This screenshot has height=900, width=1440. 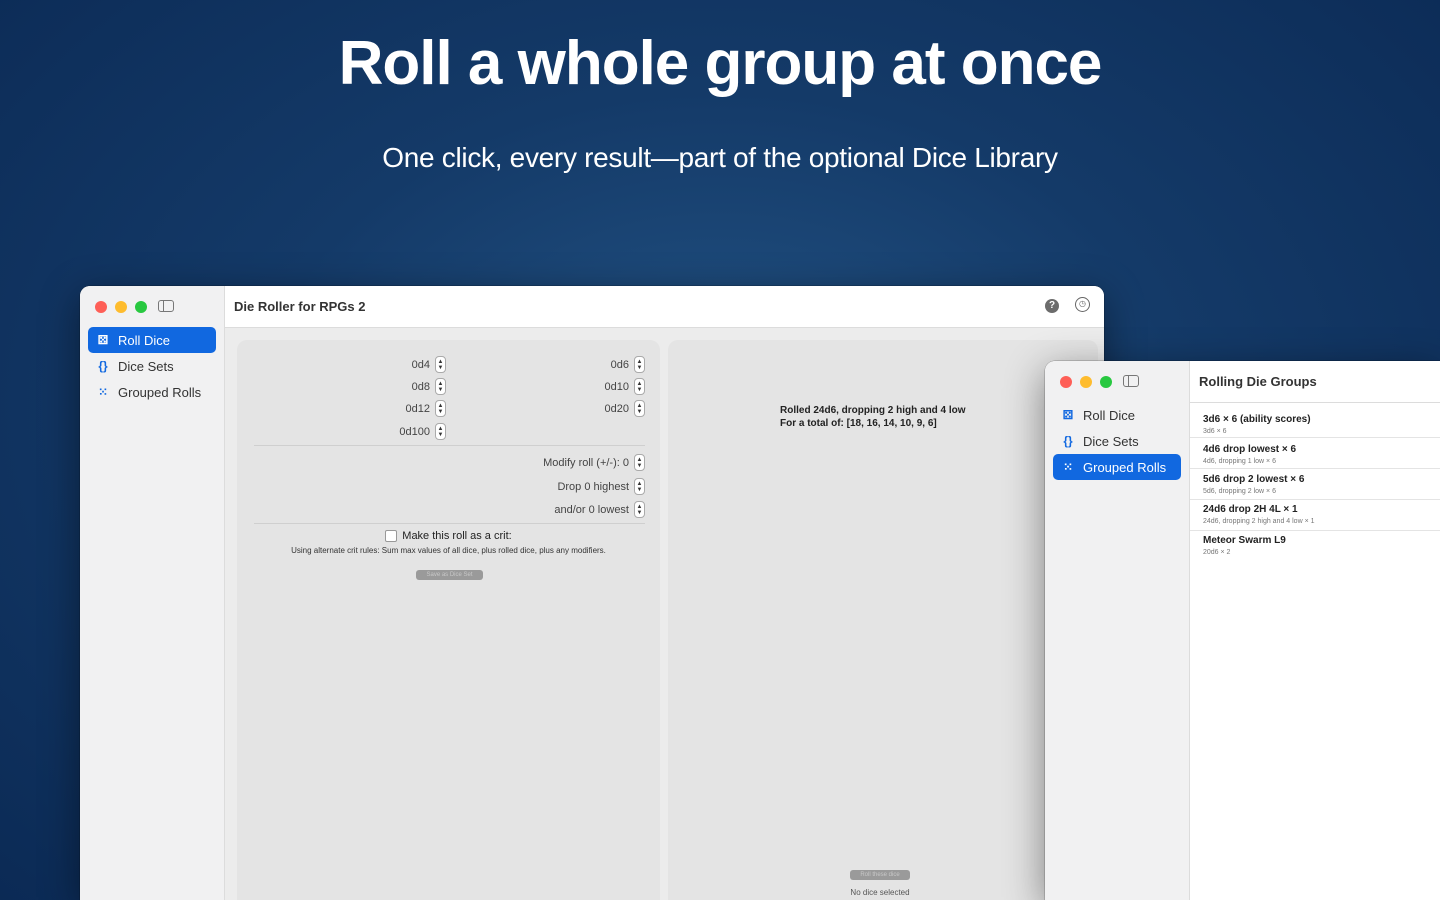 What do you see at coordinates (873, 410) in the screenshot?
I see `result-line-1: Rolled 24d6, dropping 2 high and 4 low` at bounding box center [873, 410].